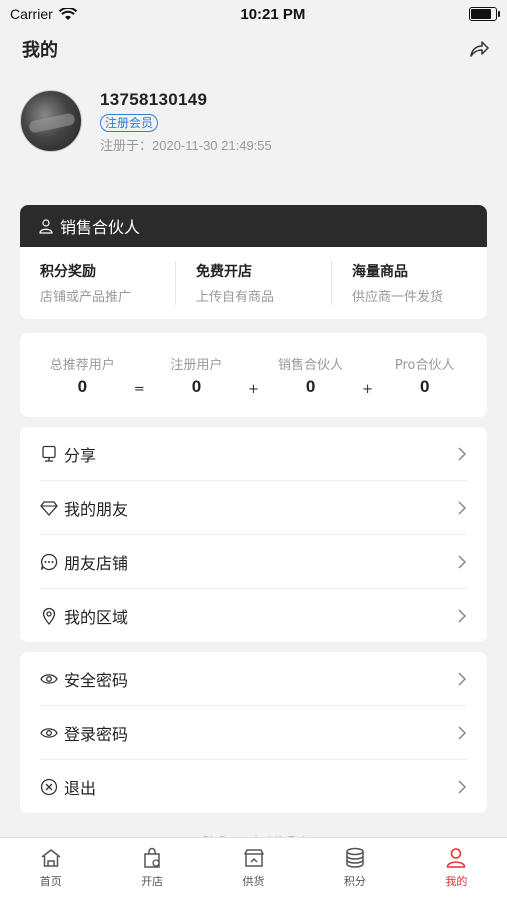 The width and height of the screenshot is (507, 900). I want to click on wifi-icon, so click(67, 13).